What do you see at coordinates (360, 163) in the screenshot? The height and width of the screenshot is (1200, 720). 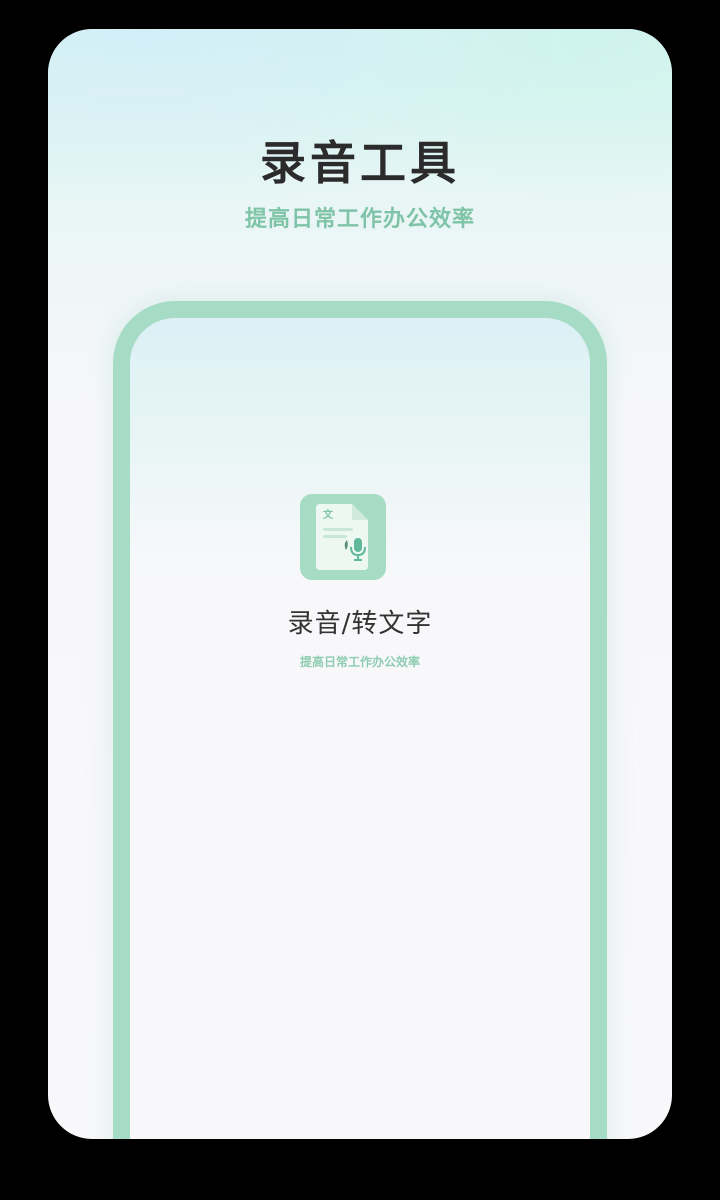 I see `page-title: 录音工具` at bounding box center [360, 163].